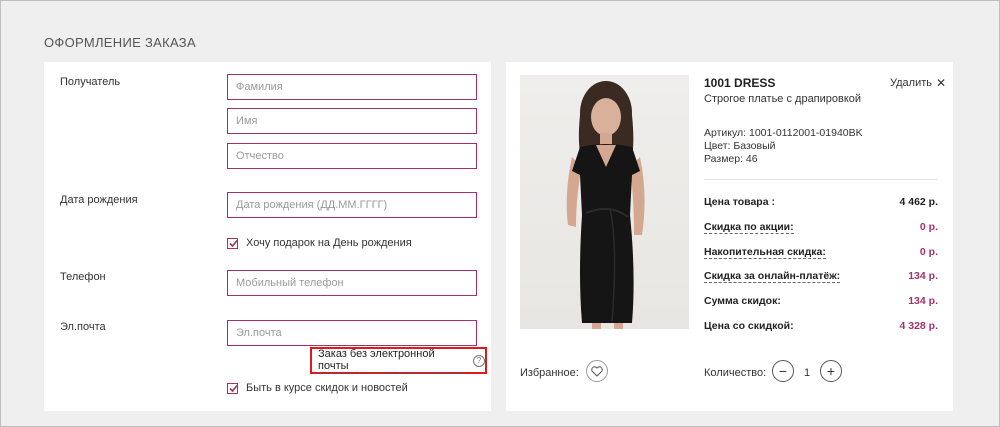 The image size is (1000, 427). What do you see at coordinates (772, 276) in the screenshot?
I see `online-discount-label: Скидка за онлайн-платёж:` at bounding box center [772, 276].